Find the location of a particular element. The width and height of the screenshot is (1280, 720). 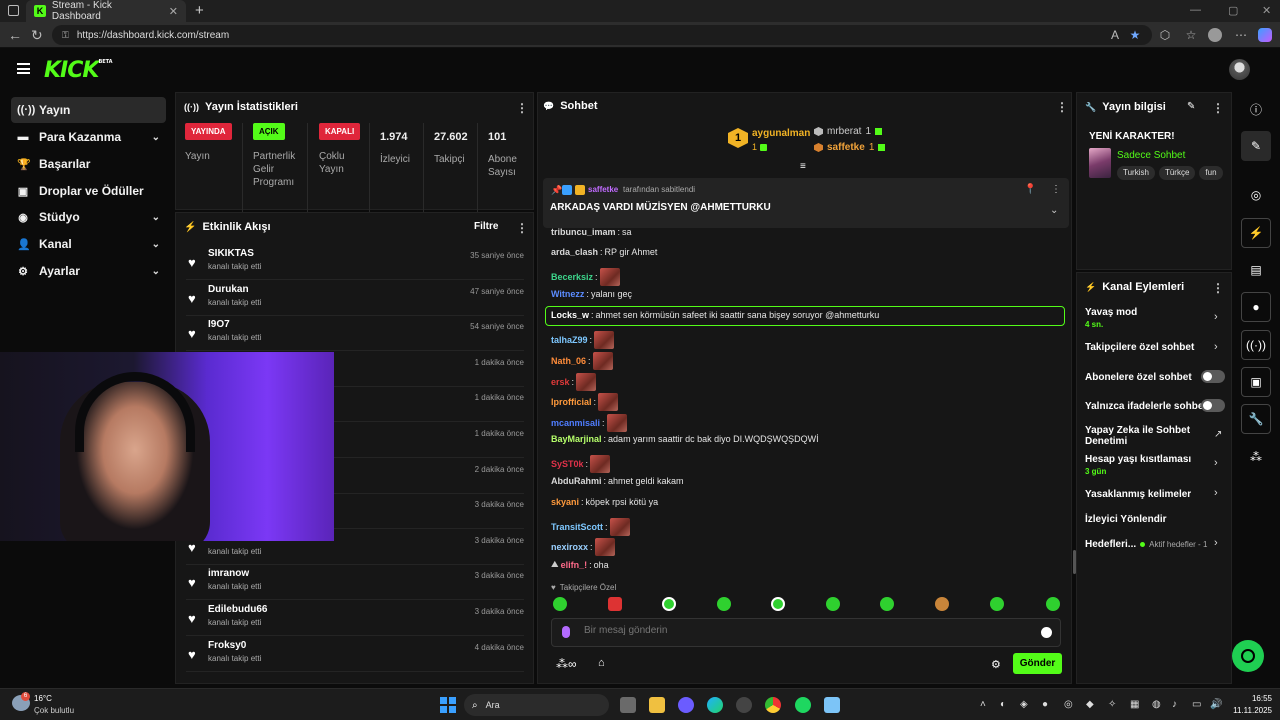

category-name: Sadece Sohbet is located at coordinates (1151, 155).